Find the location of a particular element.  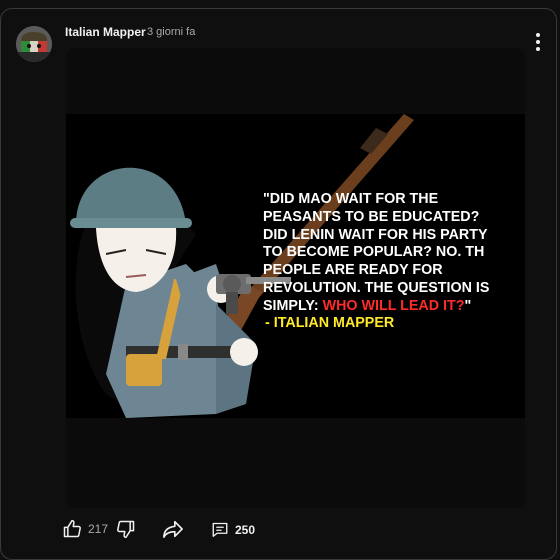

channel-name: Italian Mapper is located at coordinates (105, 32).